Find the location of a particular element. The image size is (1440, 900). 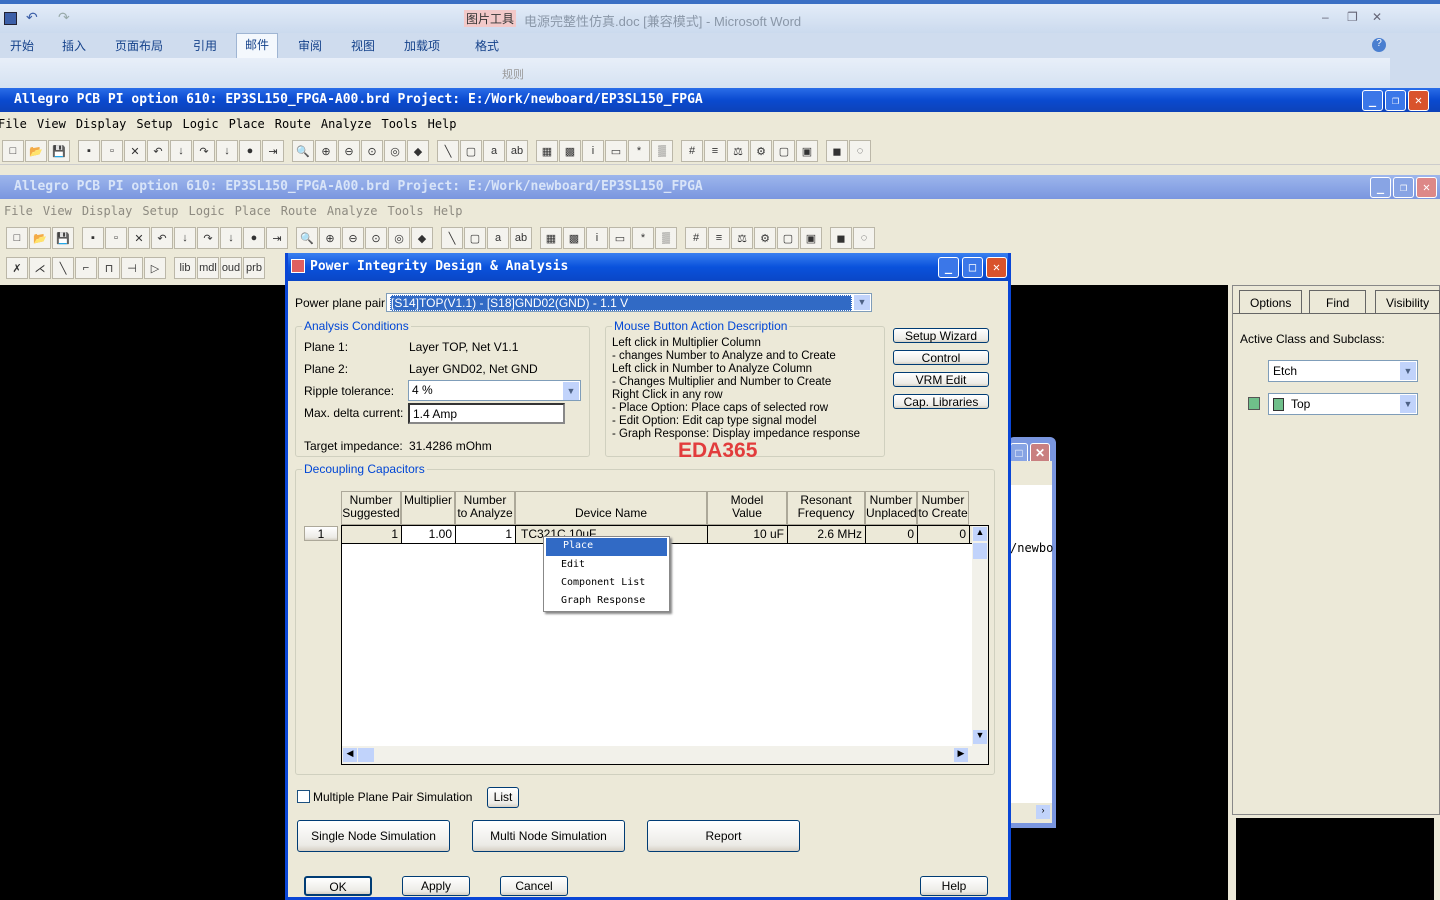

menu-item-edit: Edit is located at coordinates (606, 566).